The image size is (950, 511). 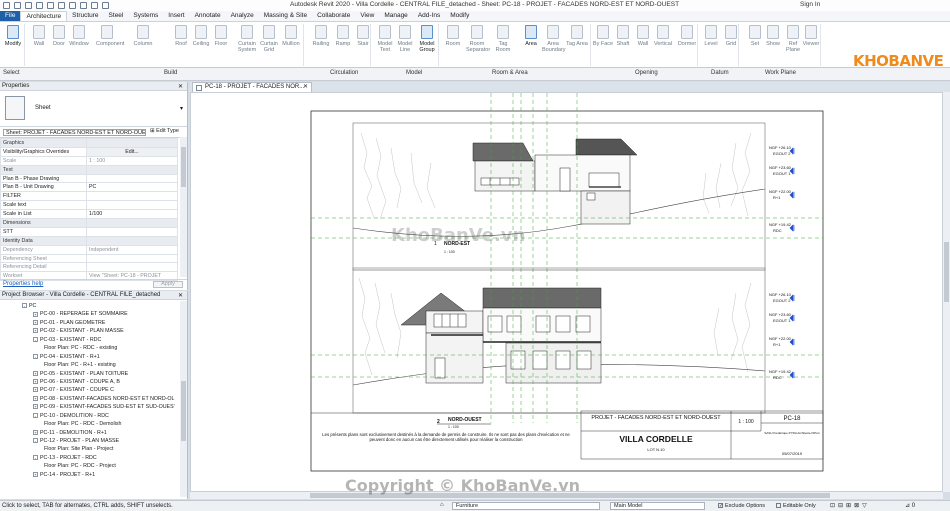 What do you see at coordinates (85, 16) in the screenshot?
I see `tab-structure: Structure` at bounding box center [85, 16].